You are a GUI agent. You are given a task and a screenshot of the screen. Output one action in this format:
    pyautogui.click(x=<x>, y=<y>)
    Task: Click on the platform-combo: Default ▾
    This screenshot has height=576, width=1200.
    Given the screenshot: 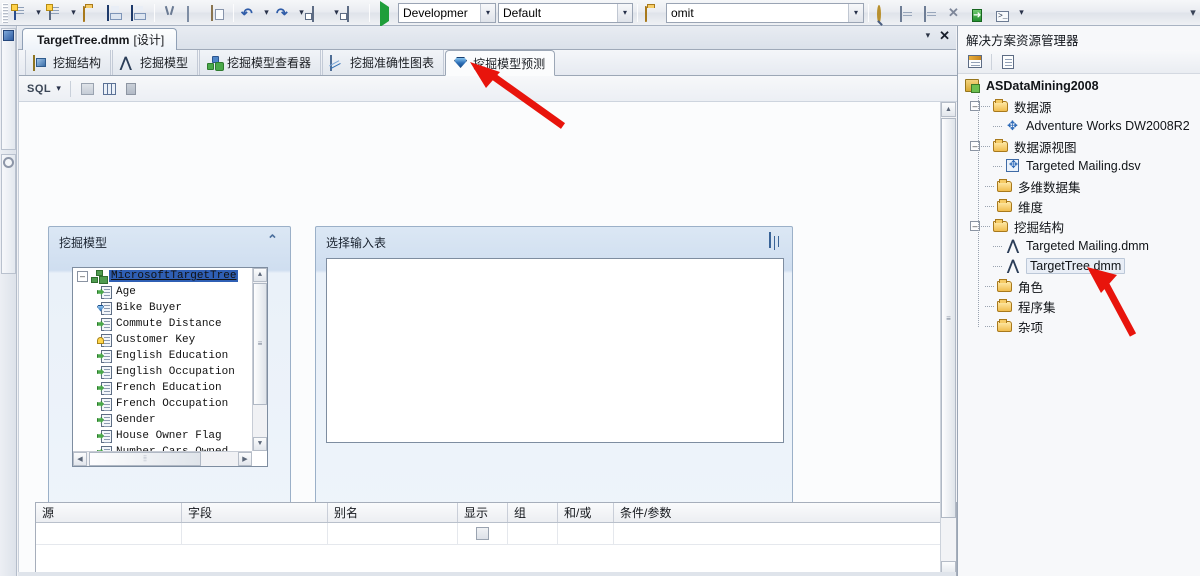 What is the action you would take?
    pyautogui.click(x=565, y=12)
    